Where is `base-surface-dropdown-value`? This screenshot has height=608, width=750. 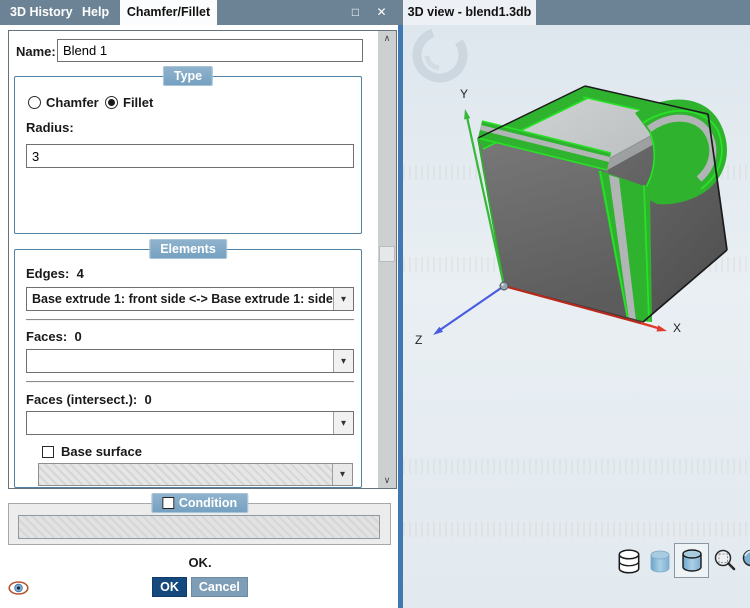
base-surface-dropdown-value is located at coordinates (185, 474).